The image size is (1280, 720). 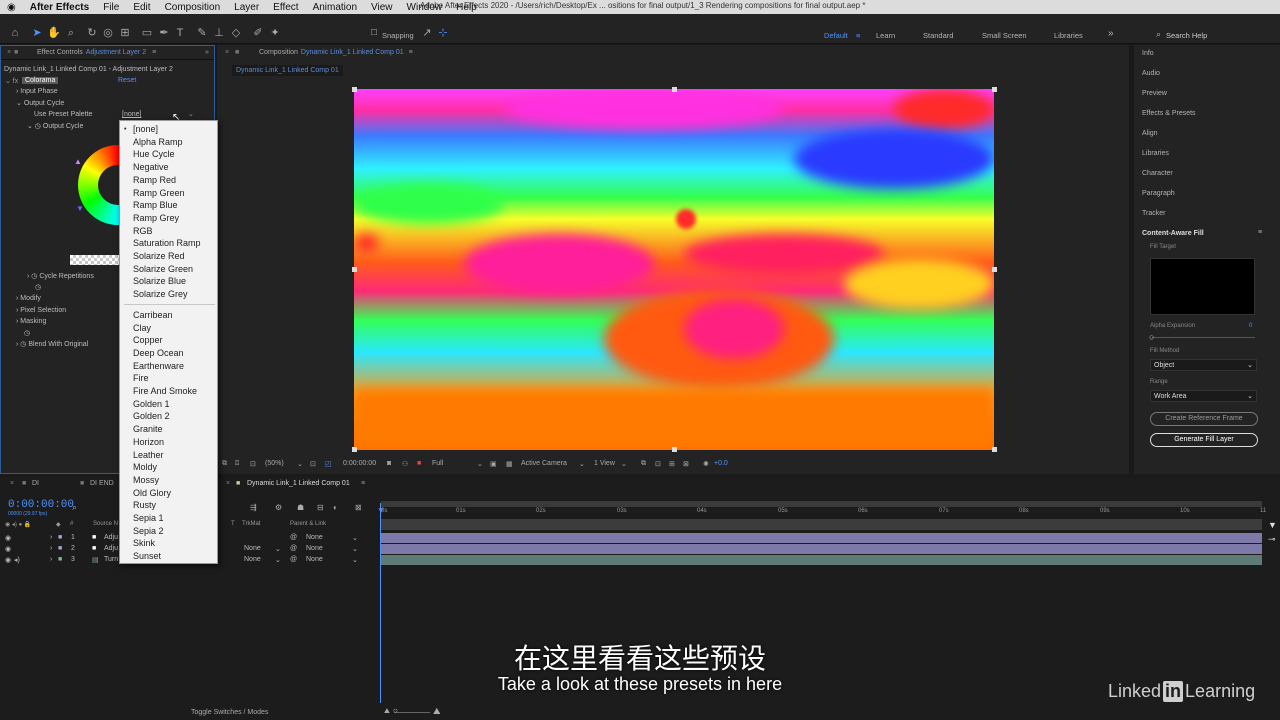 What do you see at coordinates (41, 310) in the screenshot?
I see `pixel-selection-group: › Pixel Selection` at bounding box center [41, 310].